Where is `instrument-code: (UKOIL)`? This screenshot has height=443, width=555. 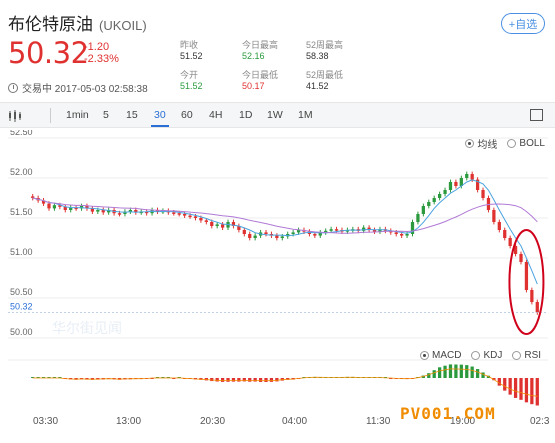 instrument-code: (UKOIL) is located at coordinates (123, 25).